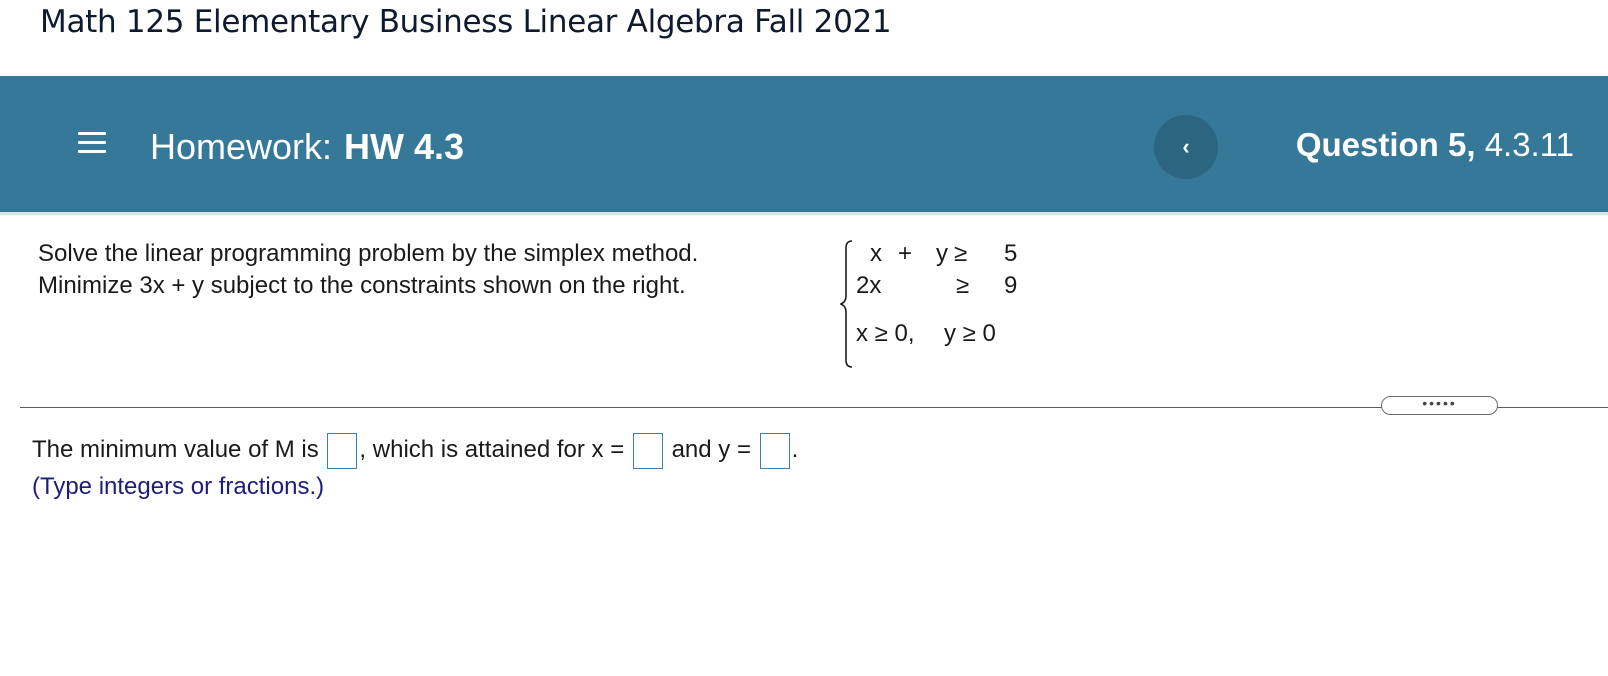 Image resolution: width=1608 pixels, height=676 pixels. Describe the element at coordinates (846, 304) in the screenshot. I see `left-brace-icon` at that location.